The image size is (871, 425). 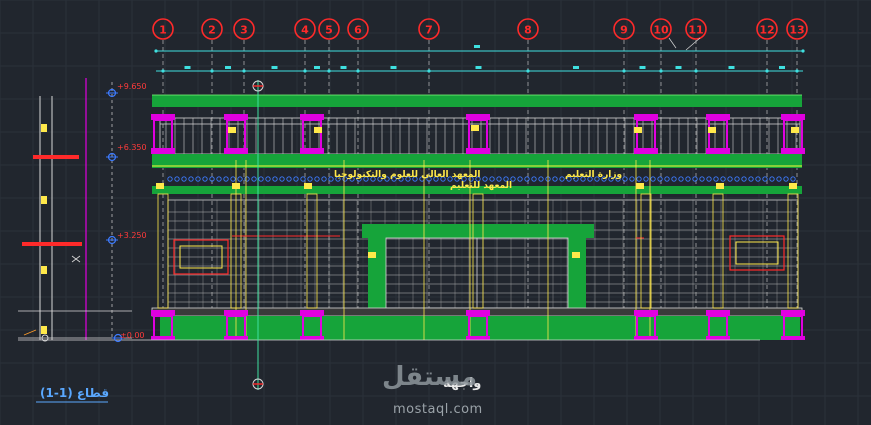 What do you see at coordinates (429, 30) in the screenshot?
I see `grid-label-7: 7` at bounding box center [429, 30].